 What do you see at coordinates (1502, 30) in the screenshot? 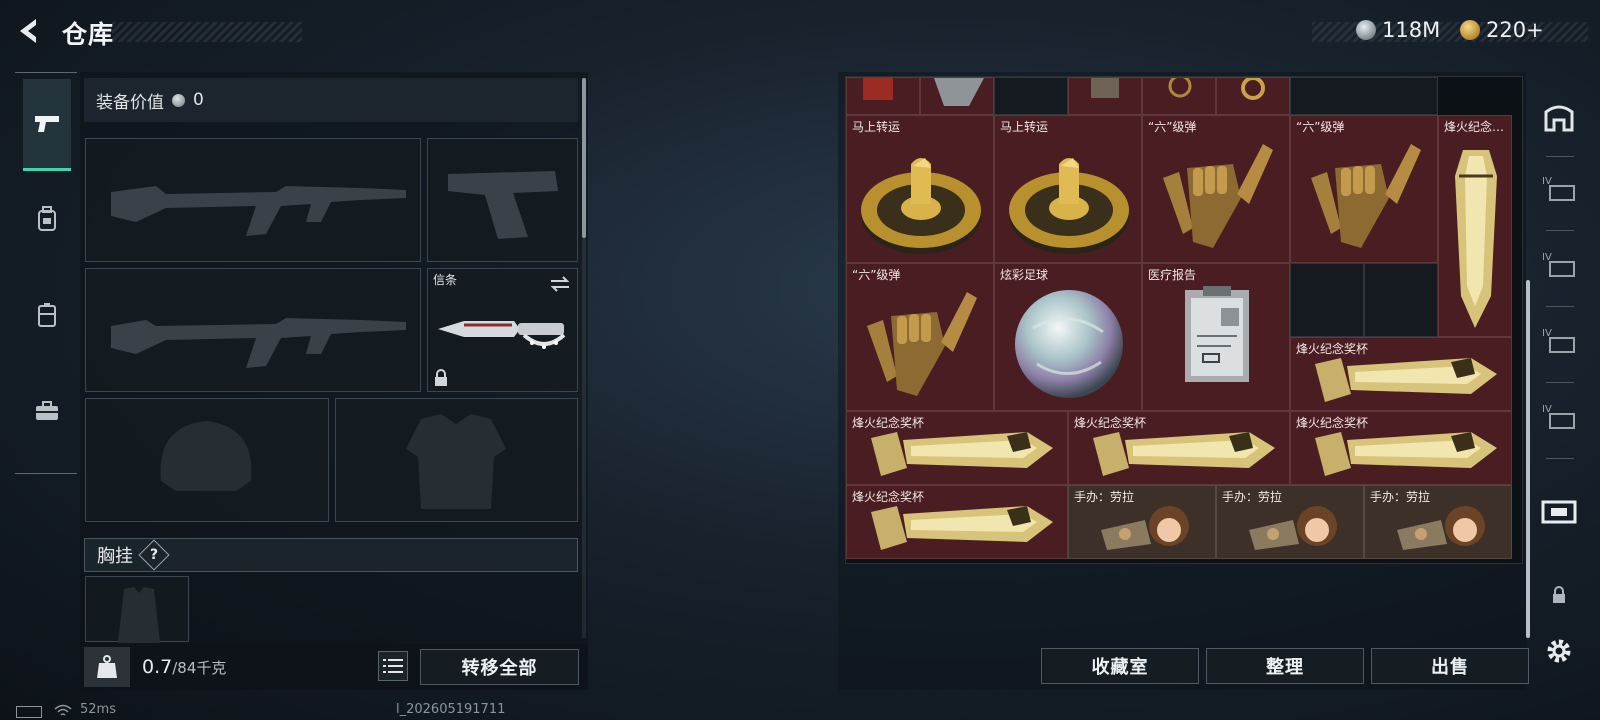
I see `gold-currency: 220+` at bounding box center [1502, 30].